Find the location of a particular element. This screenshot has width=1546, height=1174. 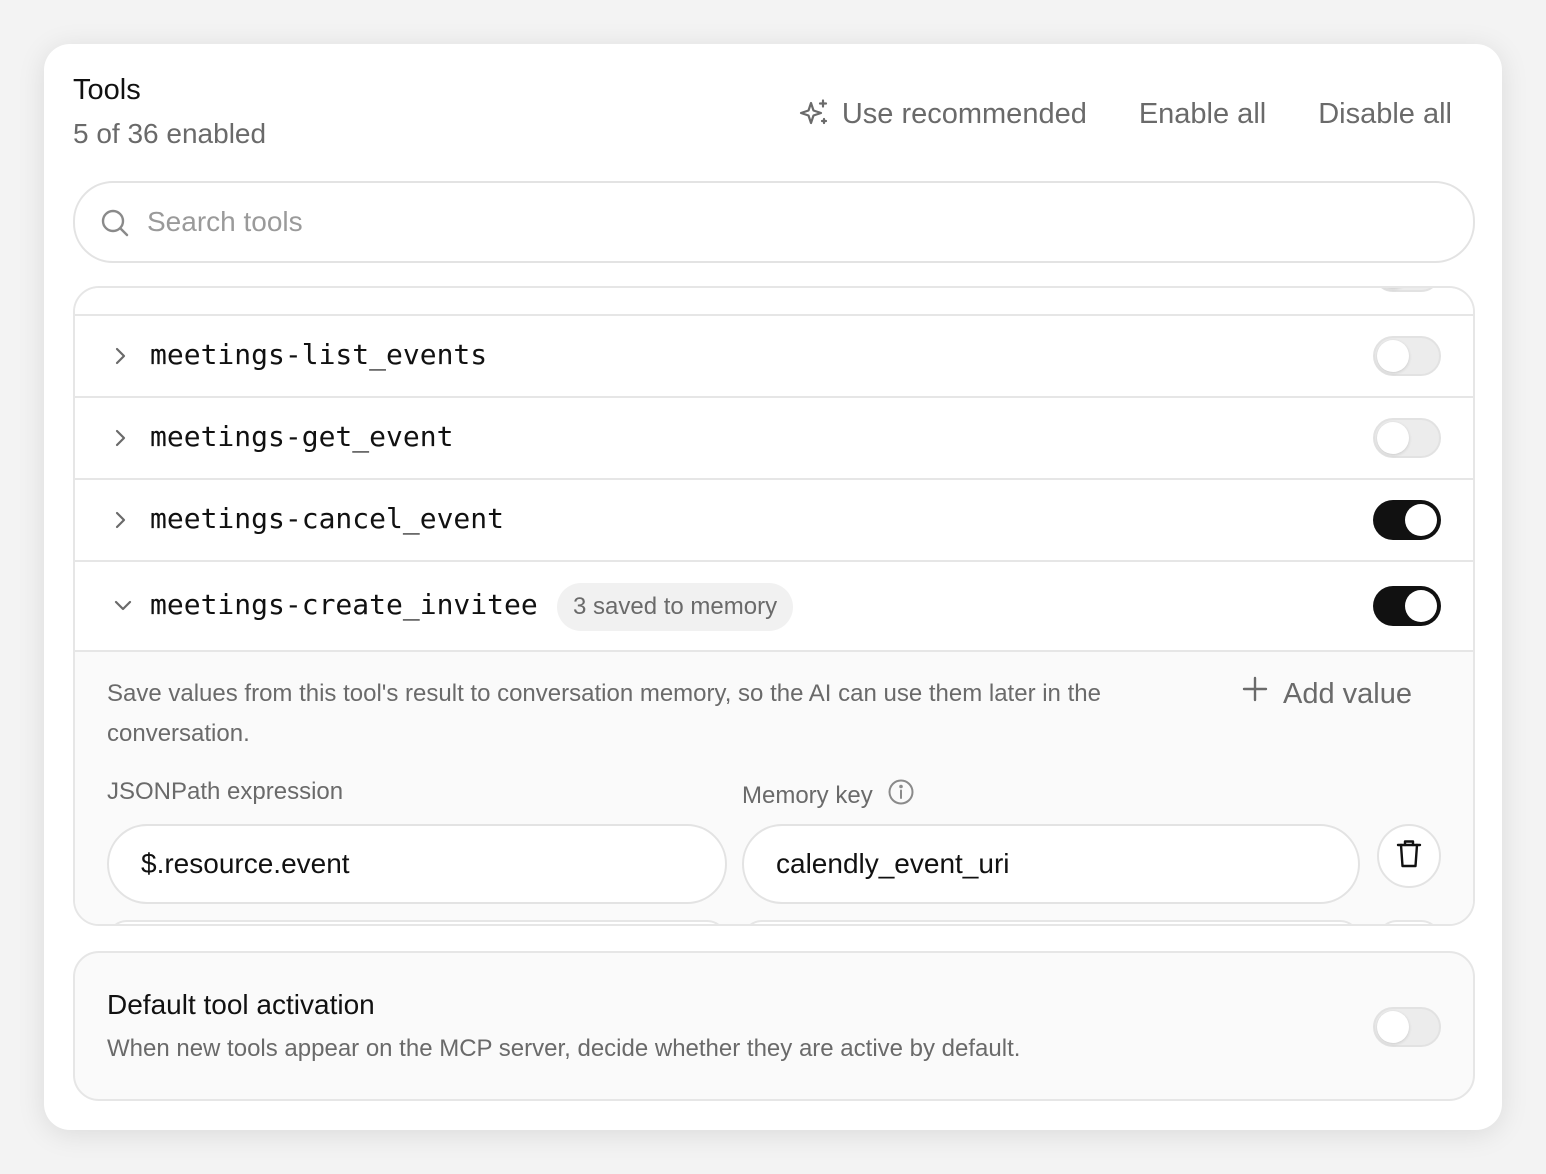

plus-icon is located at coordinates (1255, 694).